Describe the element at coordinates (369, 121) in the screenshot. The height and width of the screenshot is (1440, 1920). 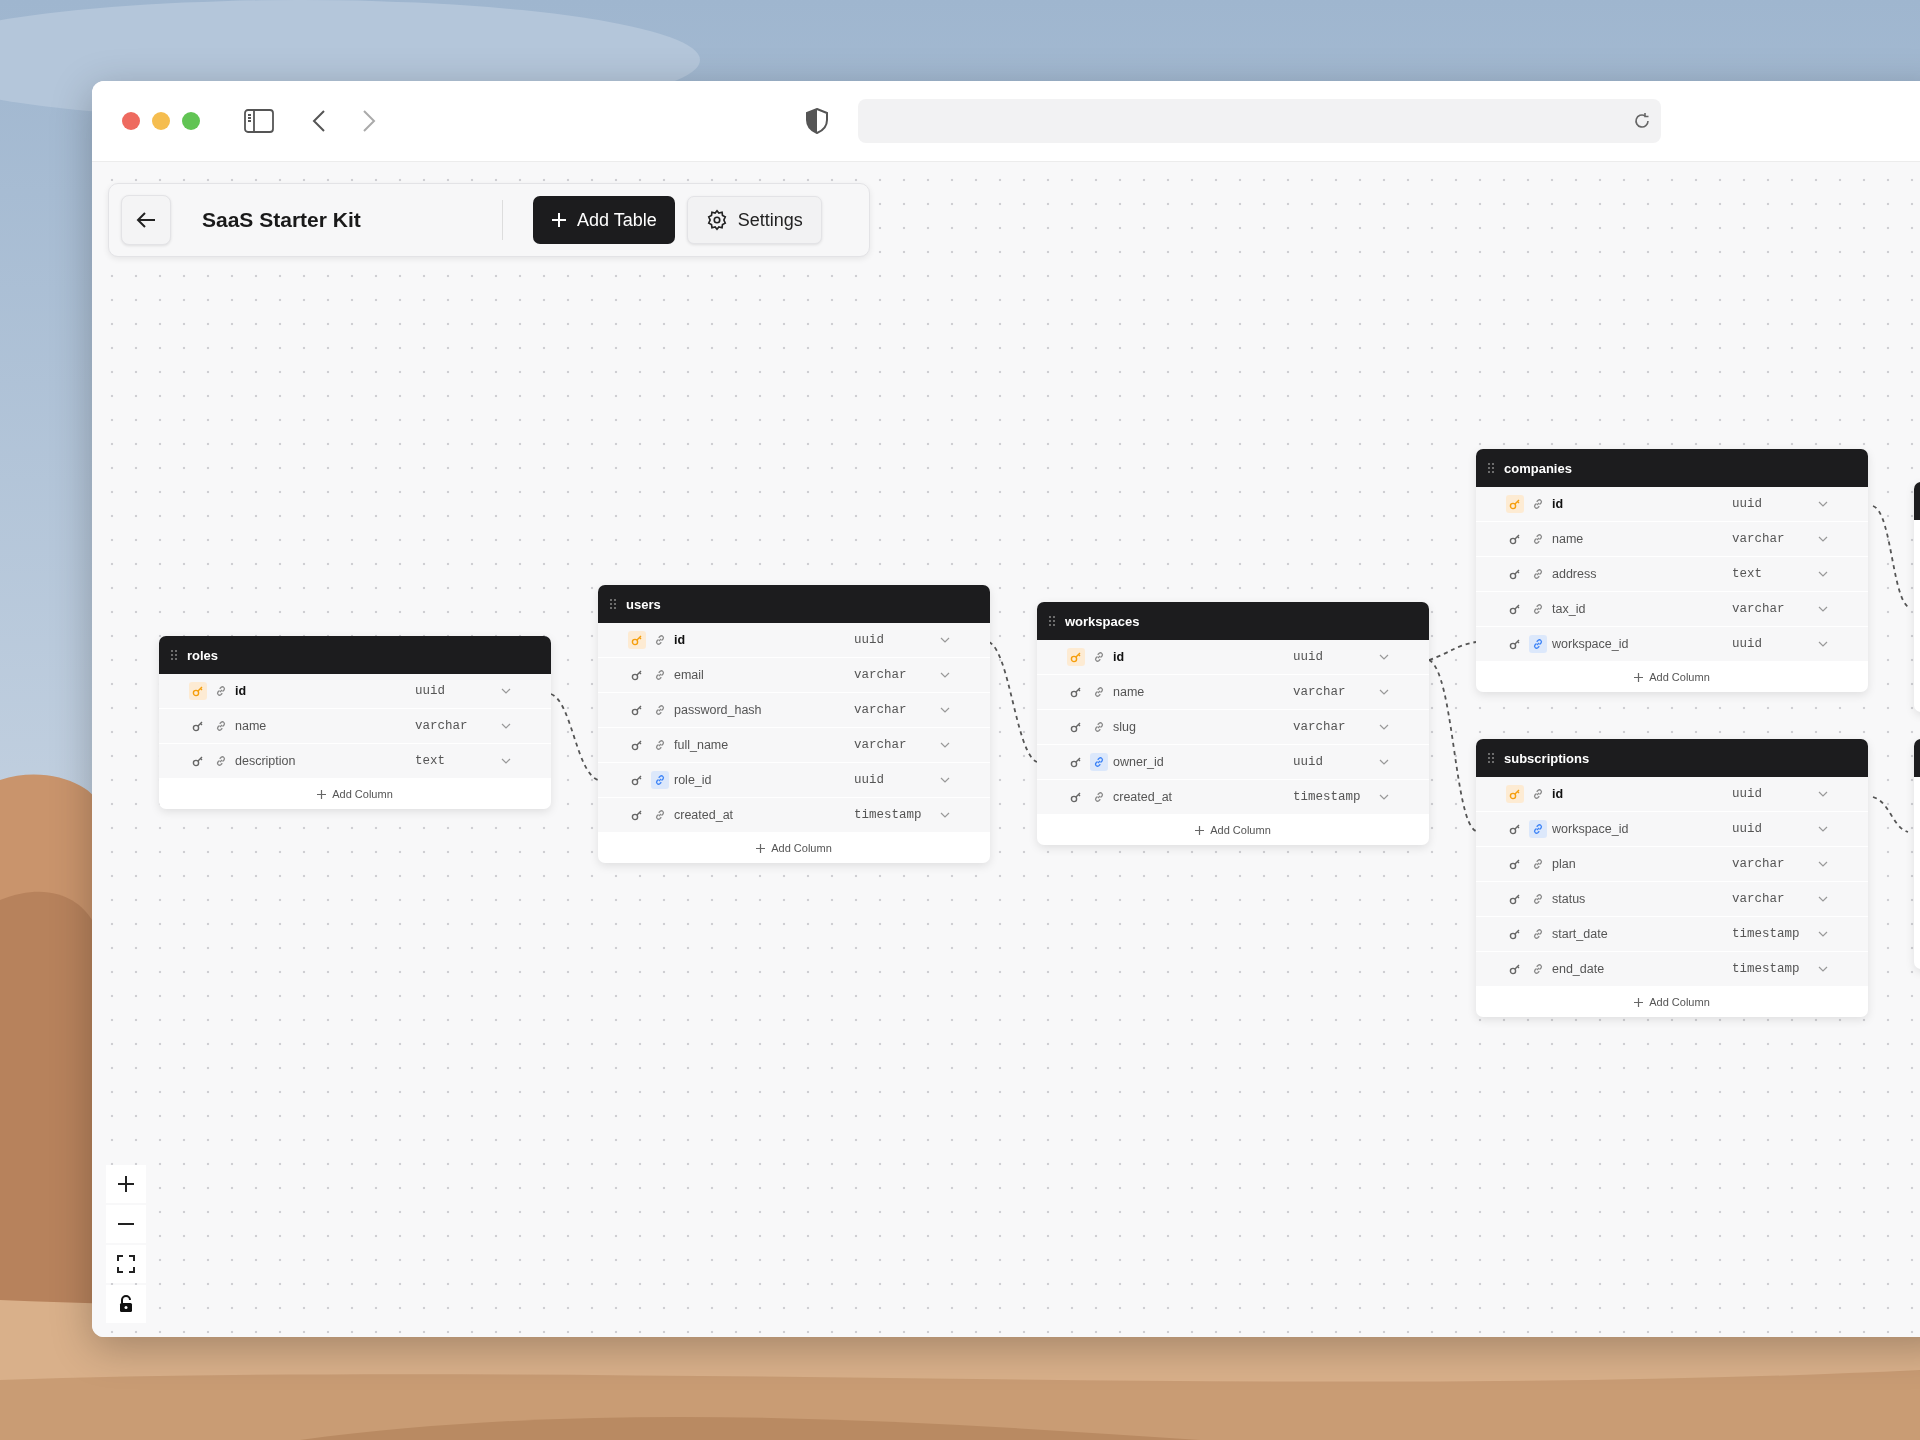
I see `forward-icon` at that location.